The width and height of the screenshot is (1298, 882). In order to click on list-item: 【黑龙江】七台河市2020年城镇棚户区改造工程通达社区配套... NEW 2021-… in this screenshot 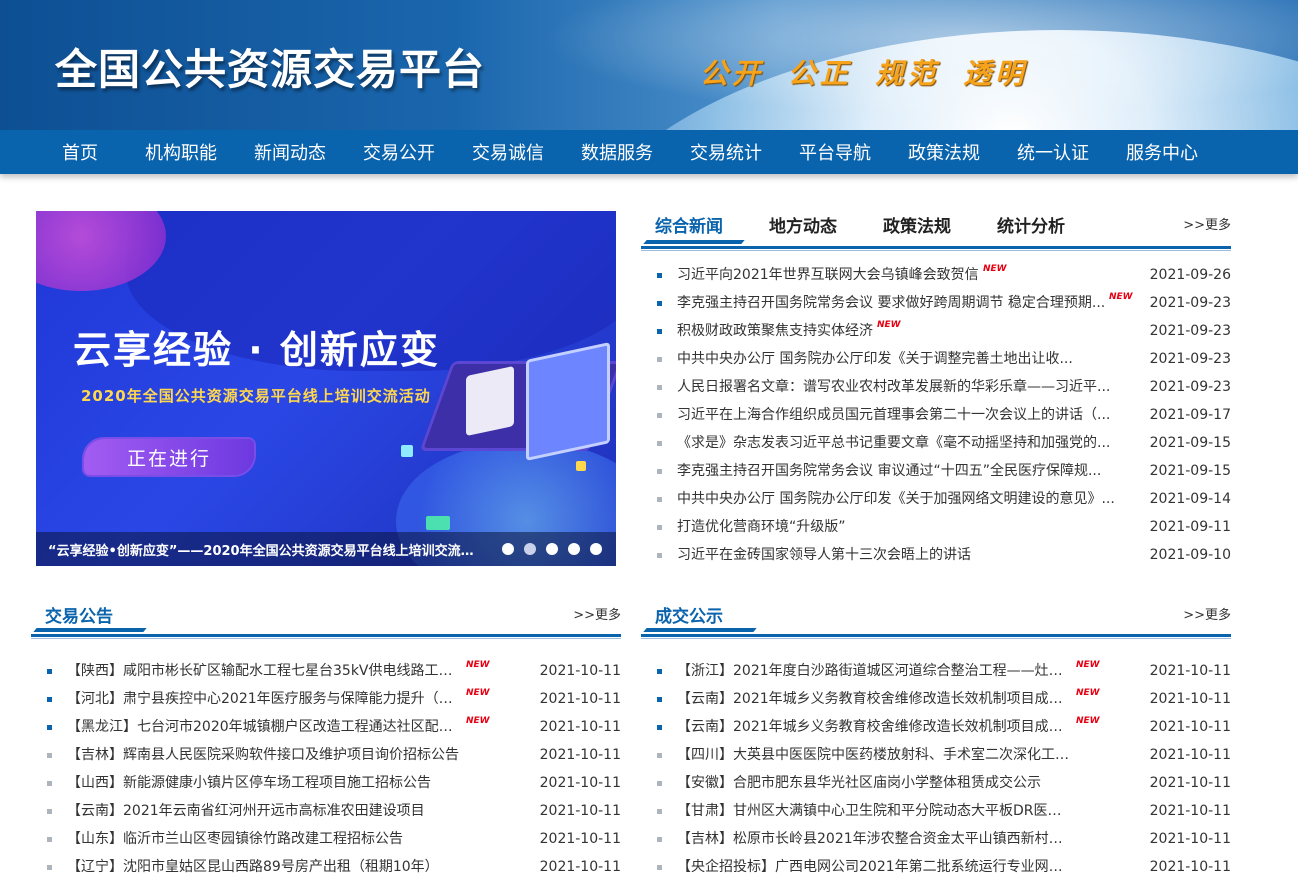, I will do `click(326, 727)`.